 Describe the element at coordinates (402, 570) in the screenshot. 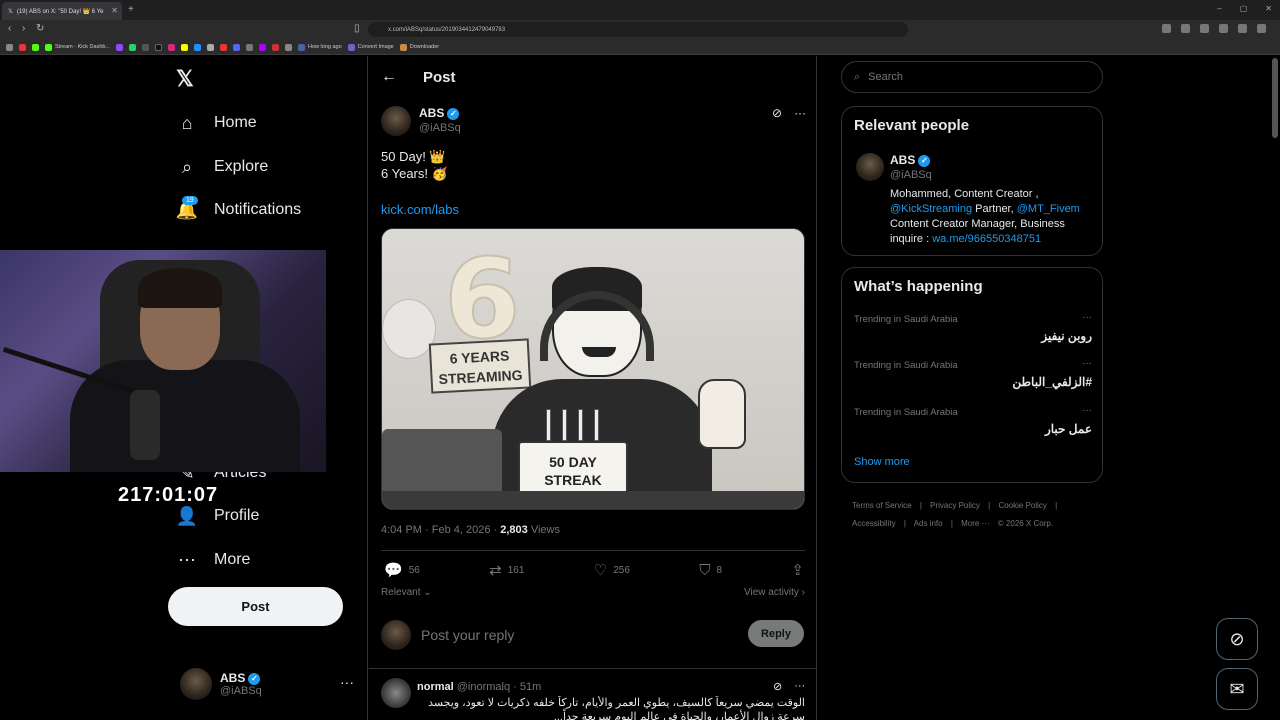

I see `reply-action: 💬 56` at that location.